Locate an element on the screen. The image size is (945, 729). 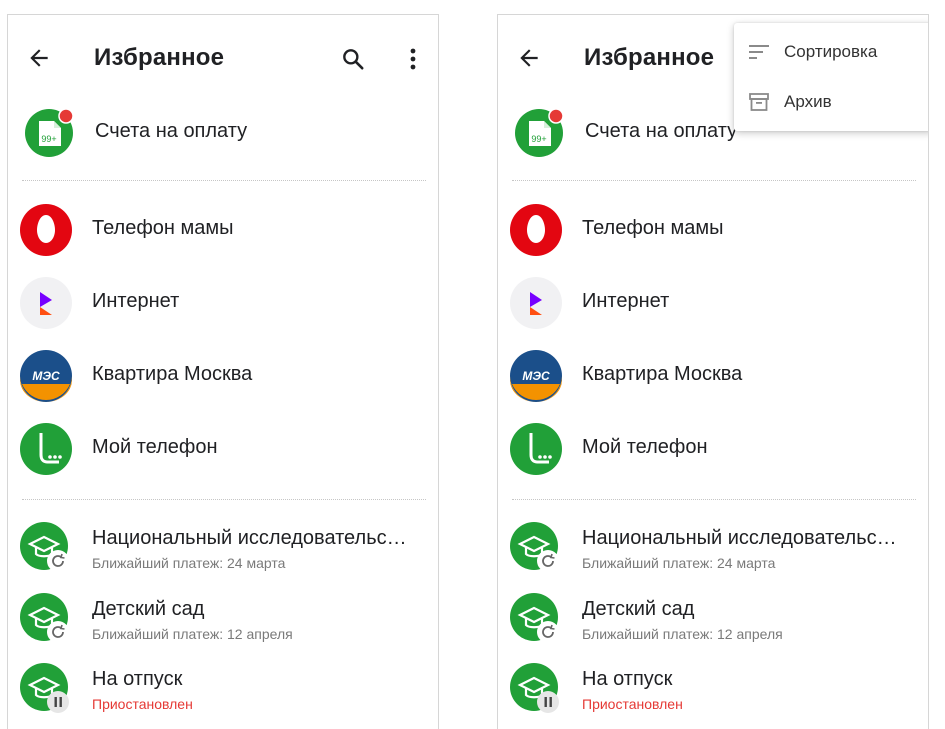
overflow-menu: Сортировка Архив is located at coordinates (831, 77).